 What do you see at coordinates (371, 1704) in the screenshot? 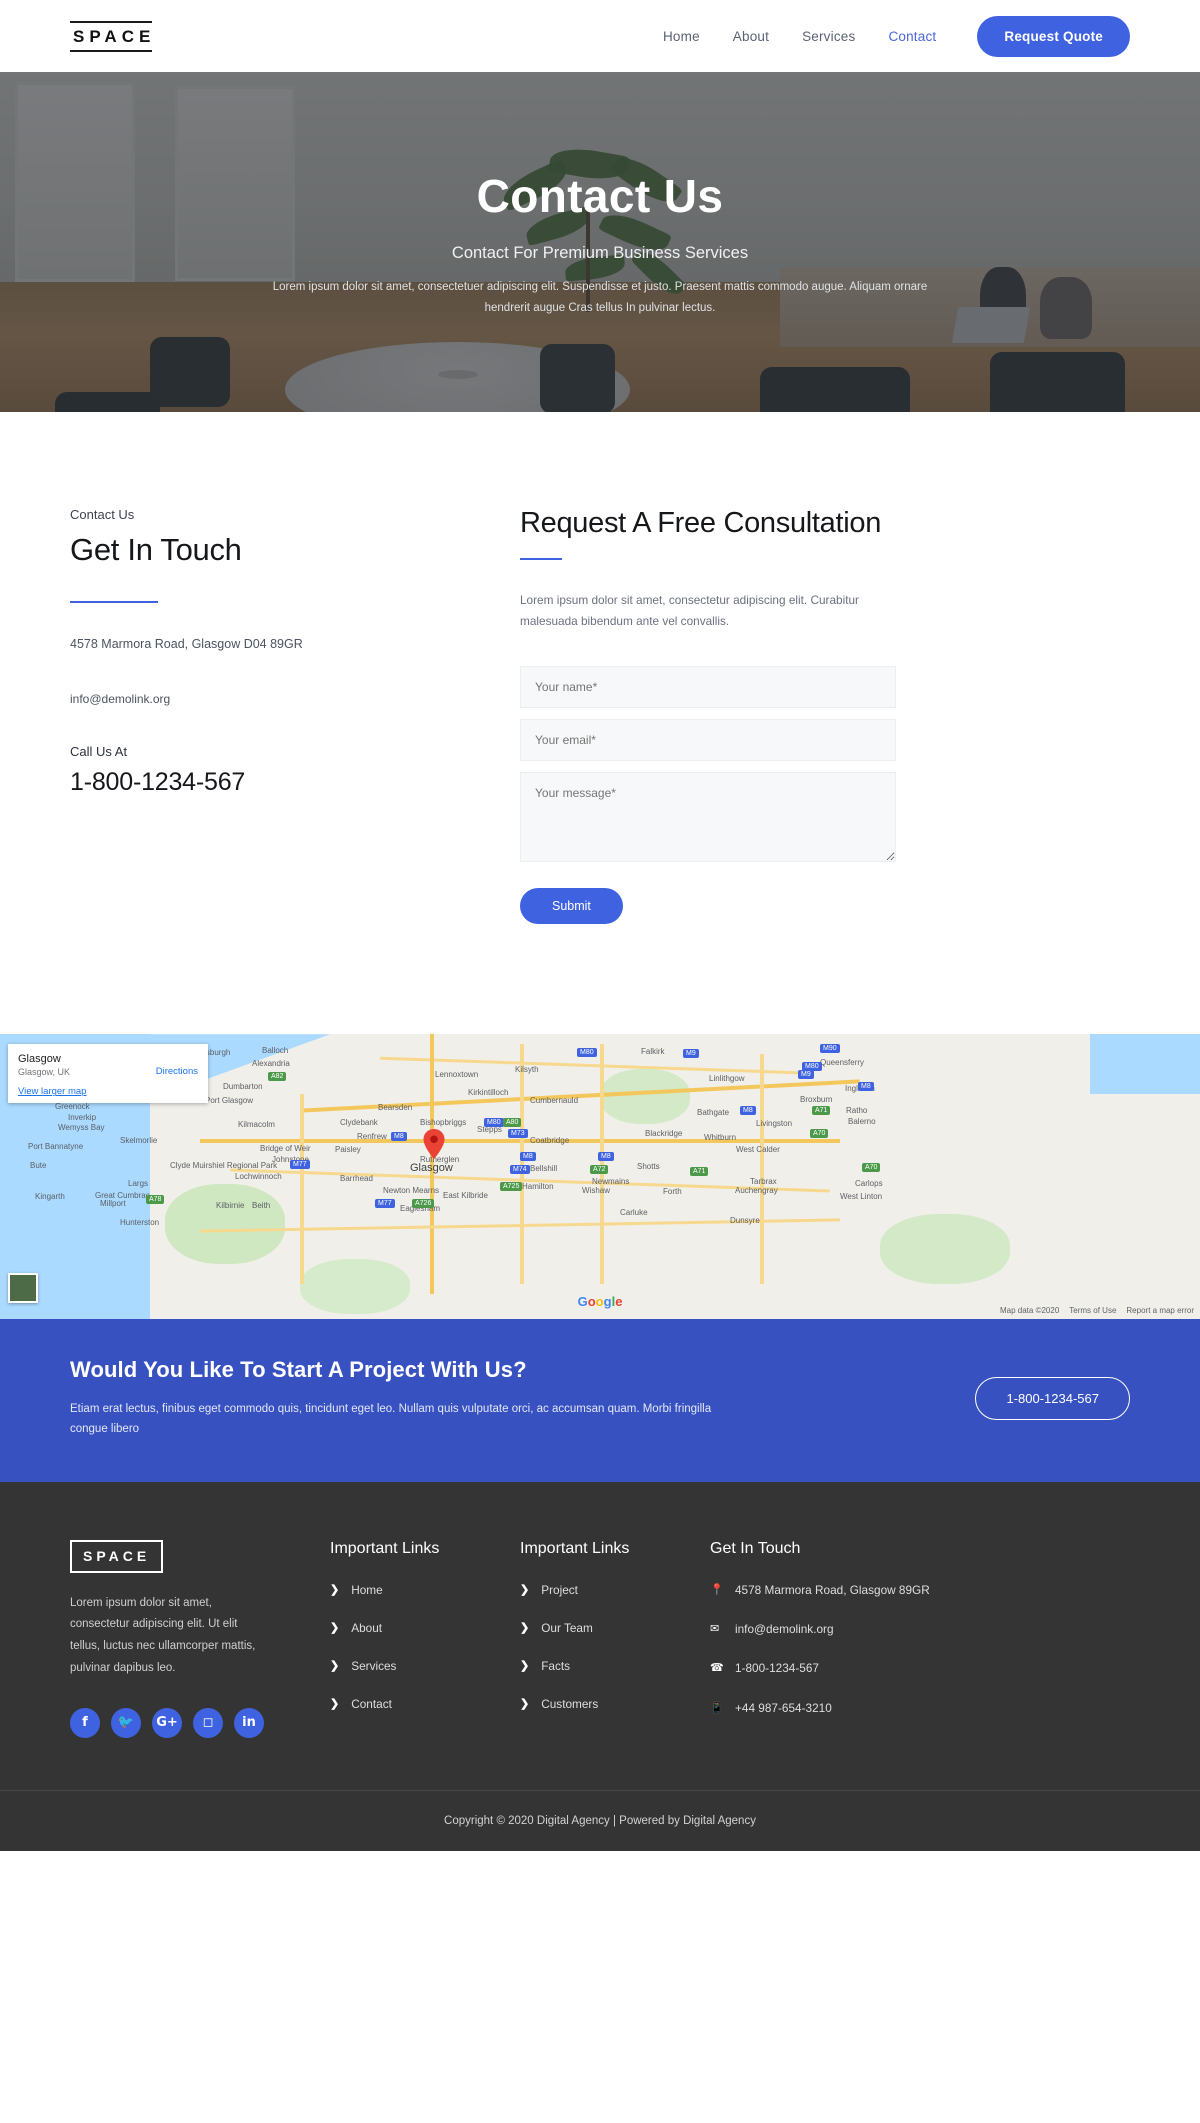
I see `footer-link-label: Contact` at bounding box center [371, 1704].